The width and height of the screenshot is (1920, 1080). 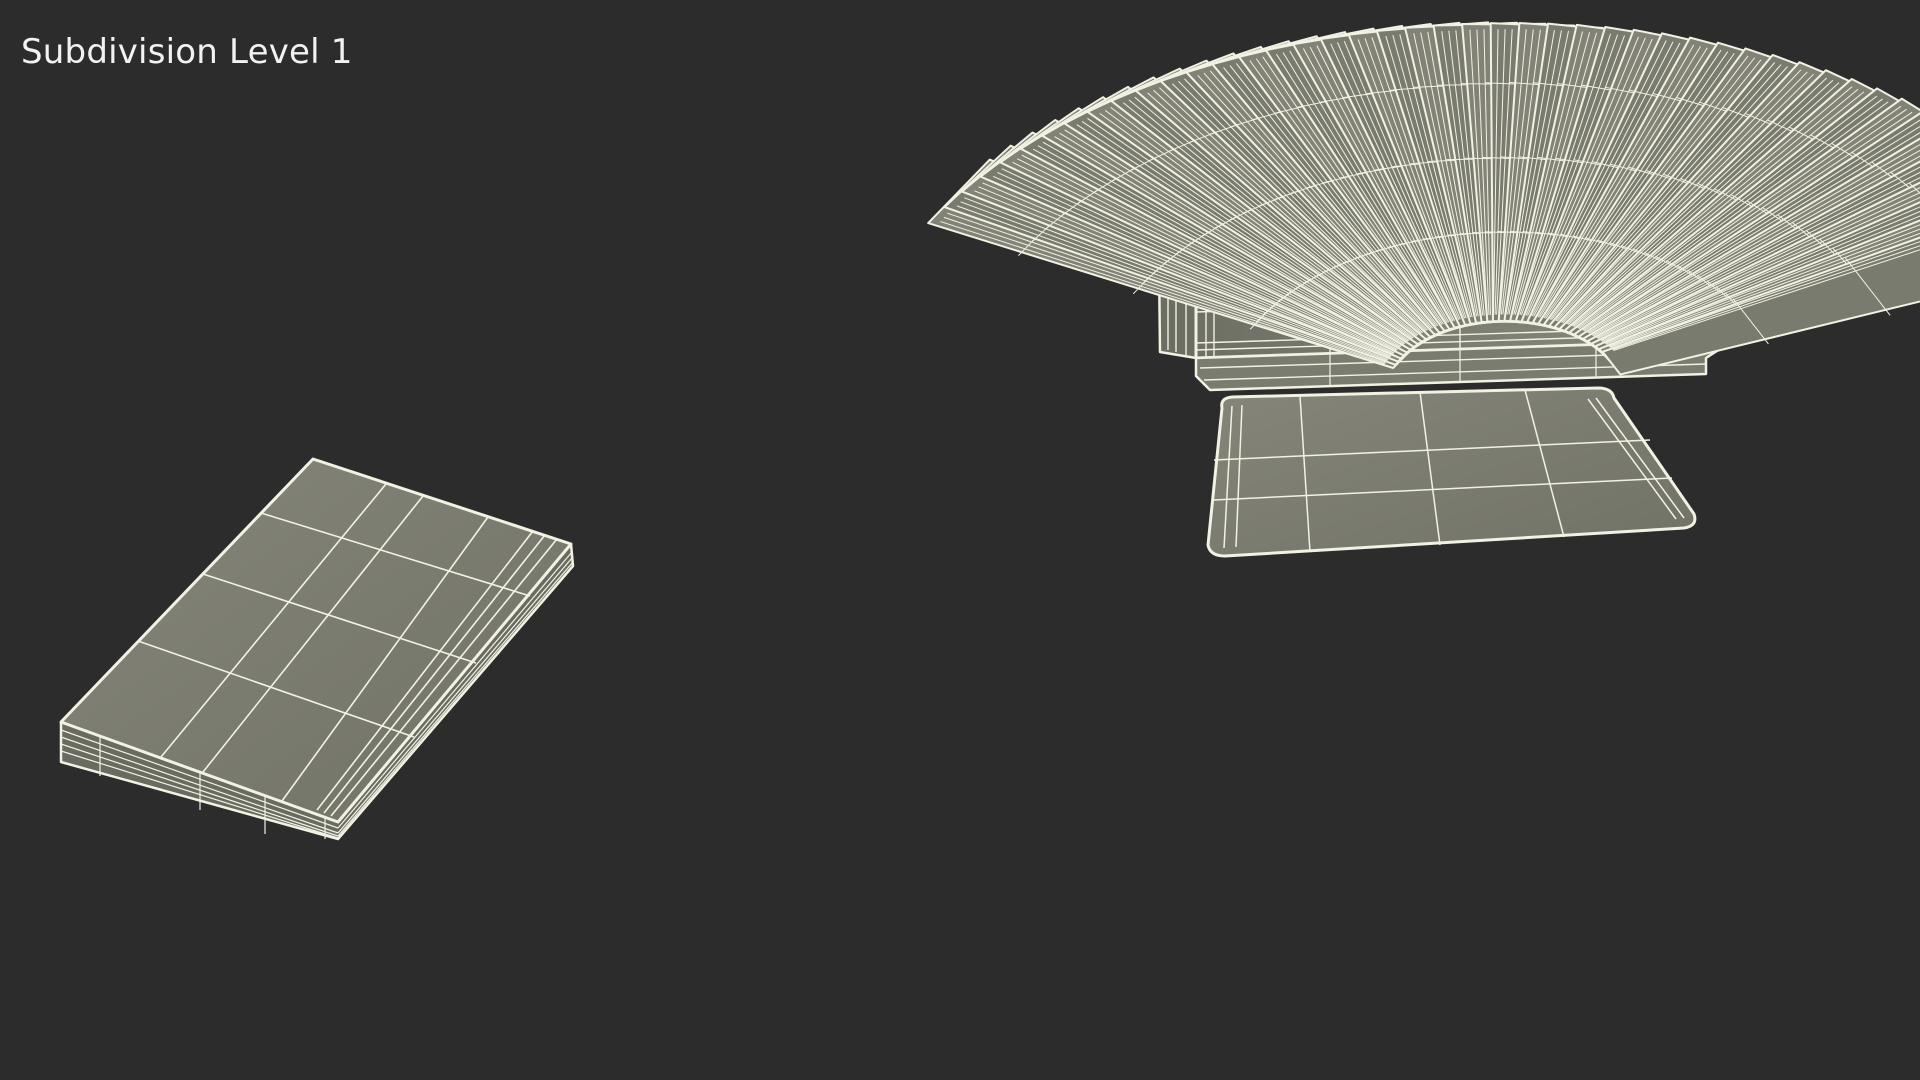 What do you see at coordinates (187, 52) in the screenshot?
I see `viewport-label: Subdivision Level 1` at bounding box center [187, 52].